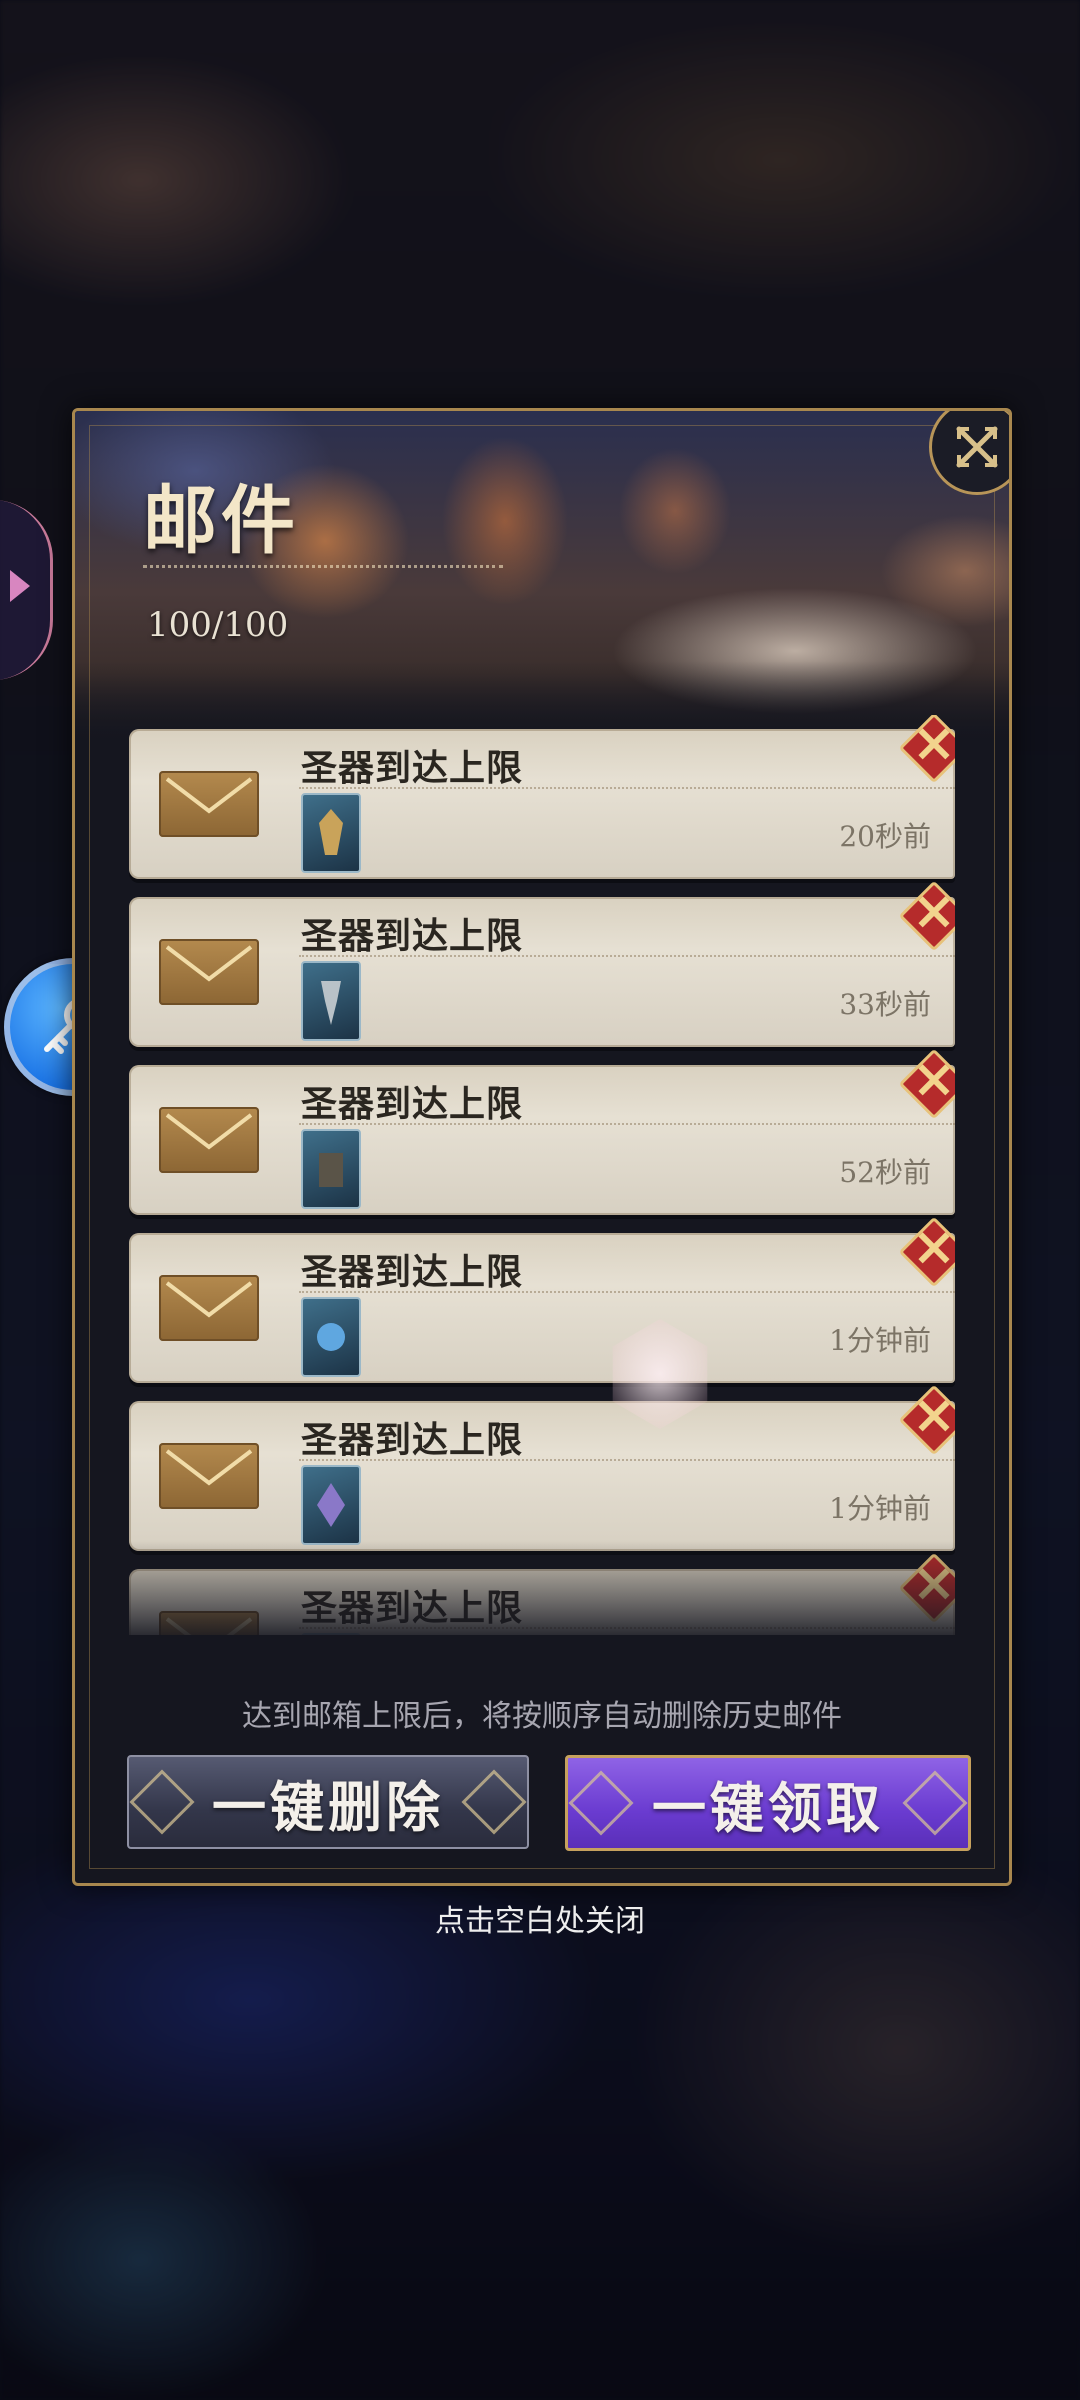 The image size is (1080, 2400). What do you see at coordinates (885, 1172) in the screenshot?
I see `mail-time: 52秒前` at bounding box center [885, 1172].